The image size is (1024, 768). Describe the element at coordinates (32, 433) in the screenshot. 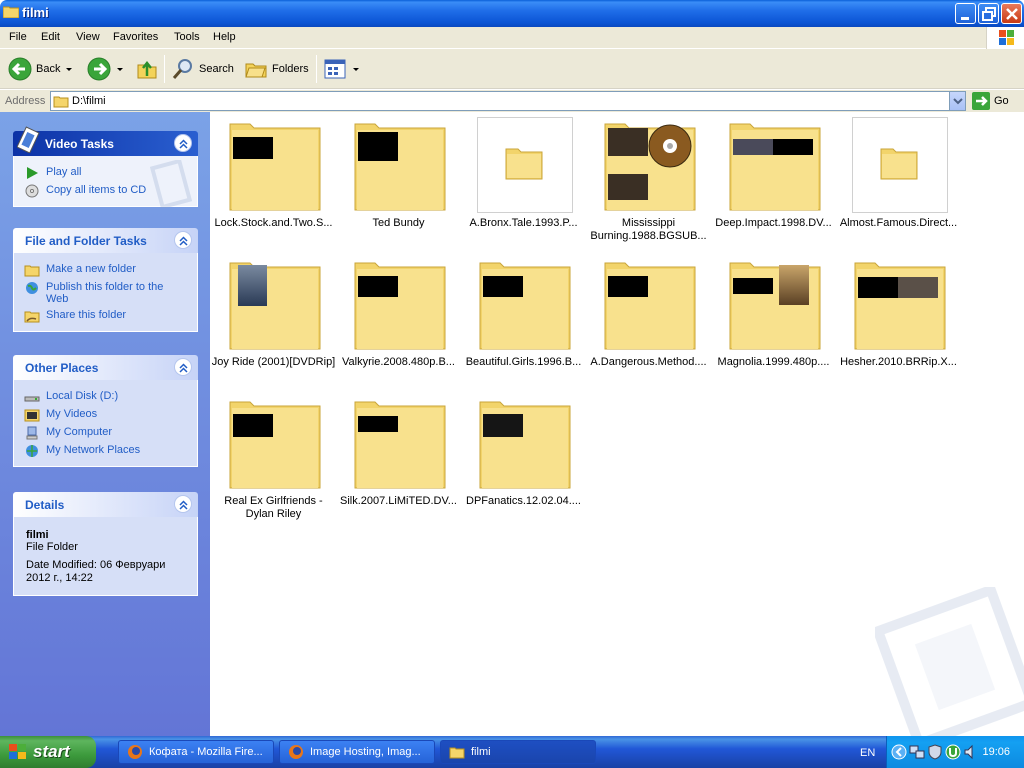

I see `computer-icon` at that location.